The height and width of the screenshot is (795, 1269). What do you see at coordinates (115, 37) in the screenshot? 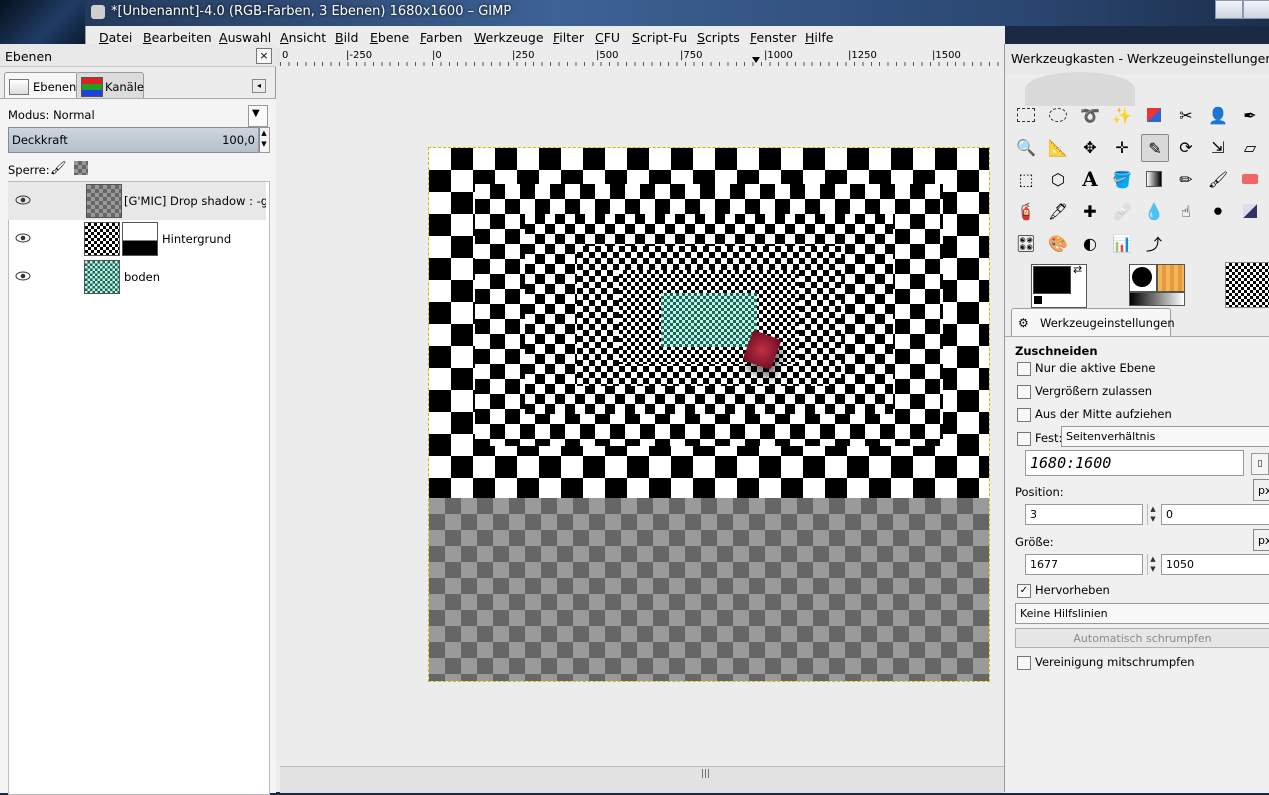
I see `menu-datei: Datei` at bounding box center [115, 37].